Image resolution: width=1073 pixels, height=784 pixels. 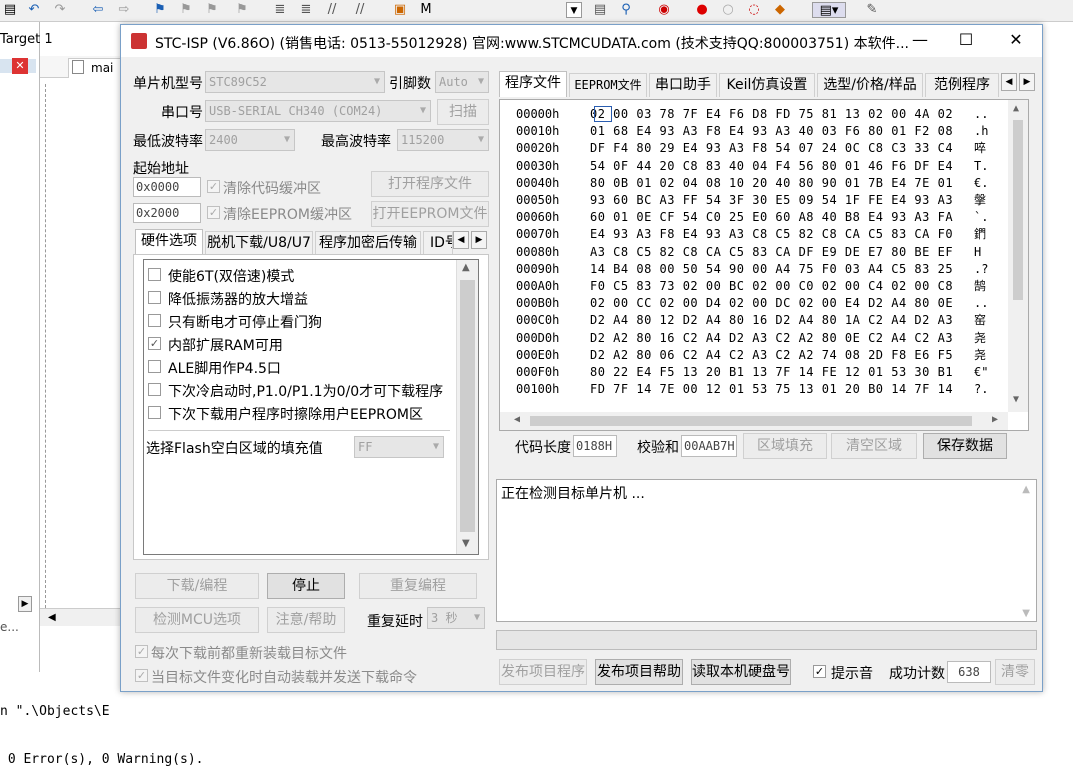 I want to click on repeat-delay-select: 3 秒 ▼, so click(x=456, y=618).